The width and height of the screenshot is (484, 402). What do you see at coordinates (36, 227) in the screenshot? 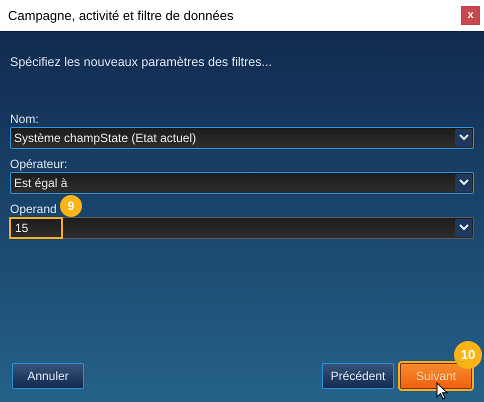
I see `dropdown-value: 15` at bounding box center [36, 227].